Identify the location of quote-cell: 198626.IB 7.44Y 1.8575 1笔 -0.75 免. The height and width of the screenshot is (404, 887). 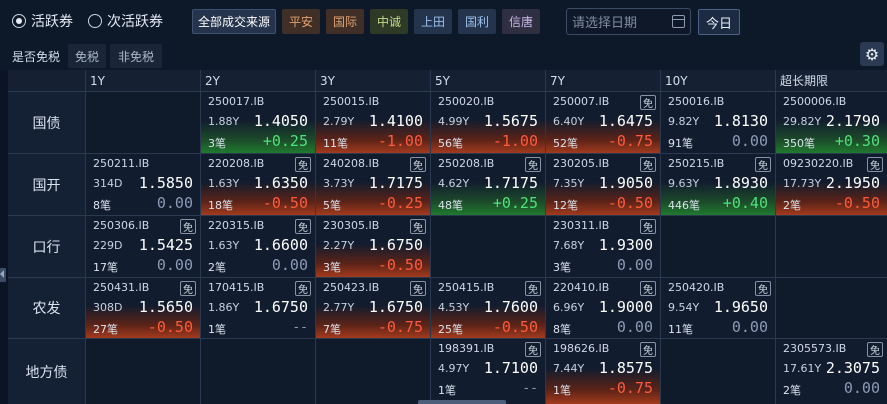
(602, 371).